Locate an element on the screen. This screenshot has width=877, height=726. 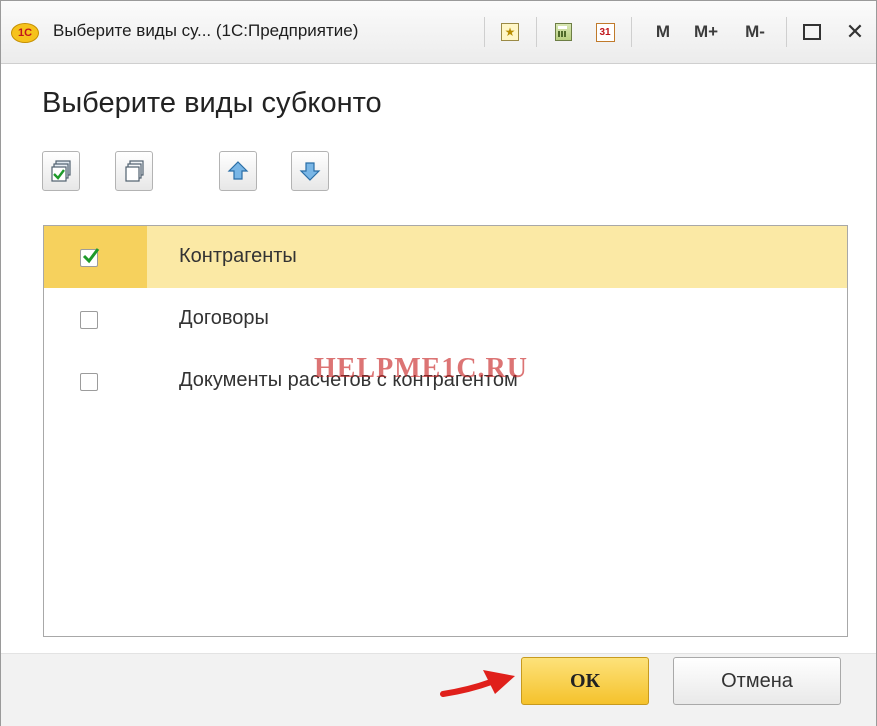
close-button: ✕ is located at coordinates (855, 32).